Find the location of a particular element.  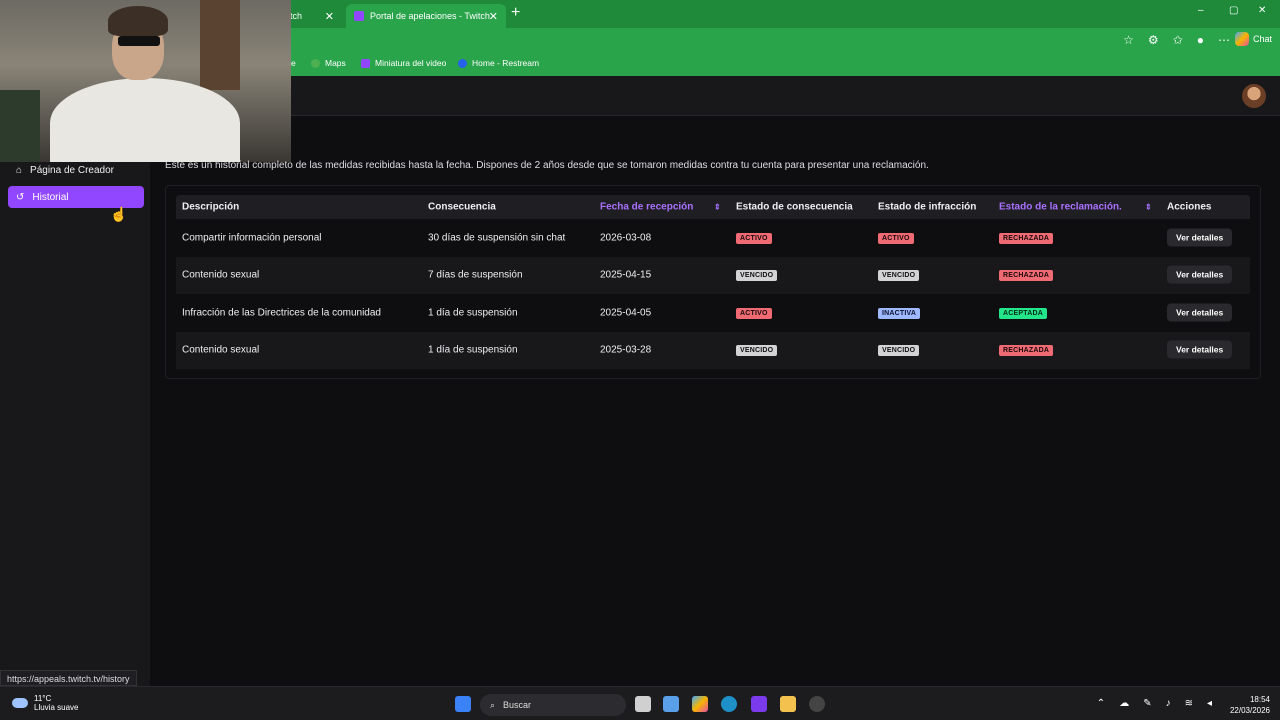

minimize-button: – is located at coordinates (1201, 10).